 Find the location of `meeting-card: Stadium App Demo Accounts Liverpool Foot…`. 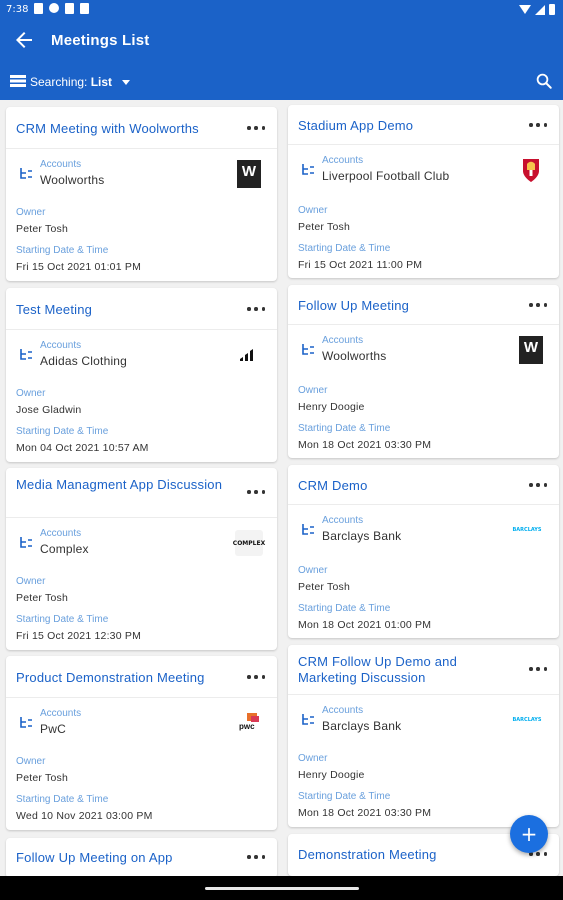

meeting-card: Stadium App Demo Accounts Liverpool Foot… is located at coordinates (423, 191).